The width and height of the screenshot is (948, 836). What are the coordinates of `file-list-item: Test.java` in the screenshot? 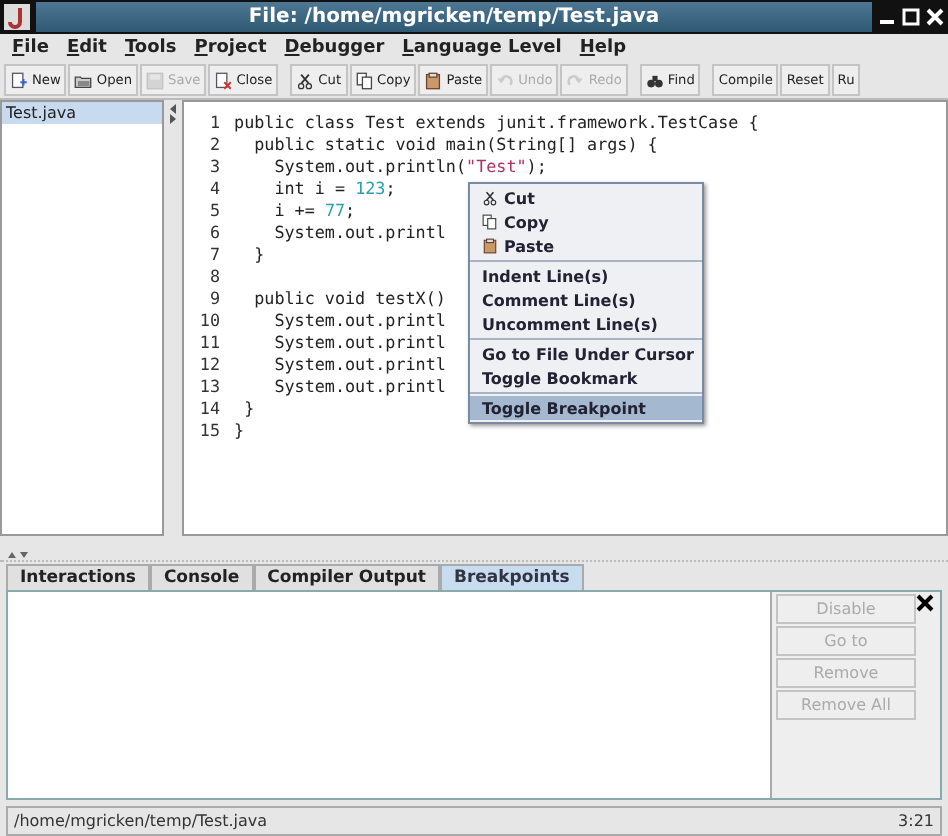 It's located at (82, 113).